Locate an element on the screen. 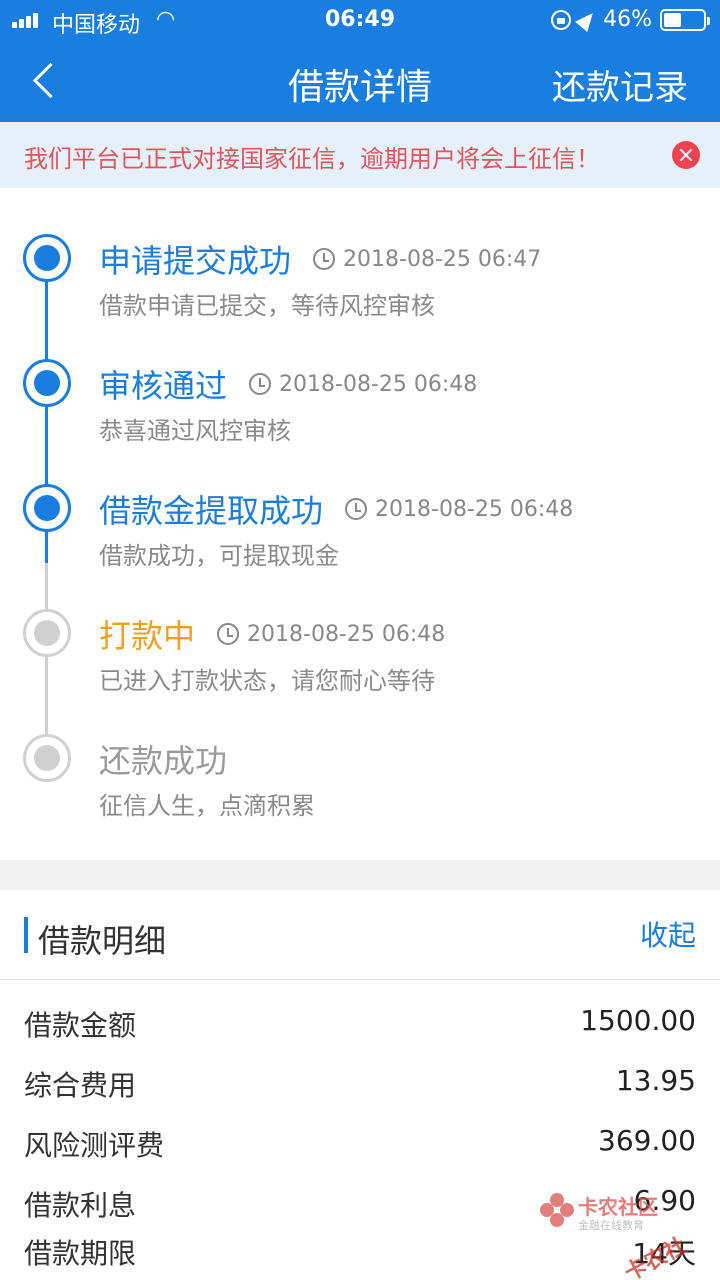 The height and width of the screenshot is (1280, 720). step-title: 申请提交成功 is located at coordinates (195, 261).